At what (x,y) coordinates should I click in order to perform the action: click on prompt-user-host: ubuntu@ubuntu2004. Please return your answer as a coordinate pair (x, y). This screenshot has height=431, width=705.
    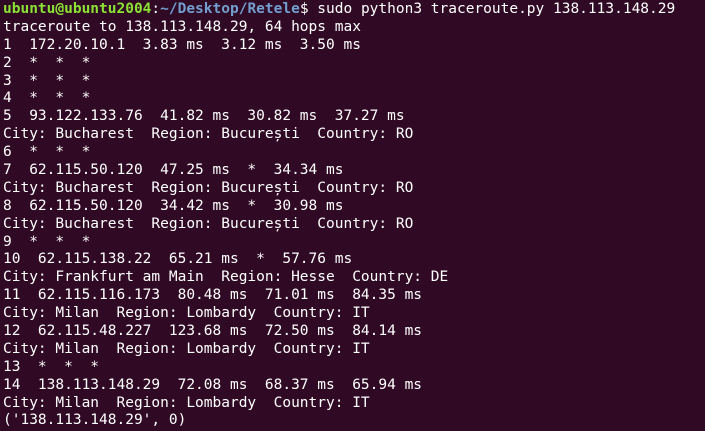
    Looking at the image, I should click on (77, 9).